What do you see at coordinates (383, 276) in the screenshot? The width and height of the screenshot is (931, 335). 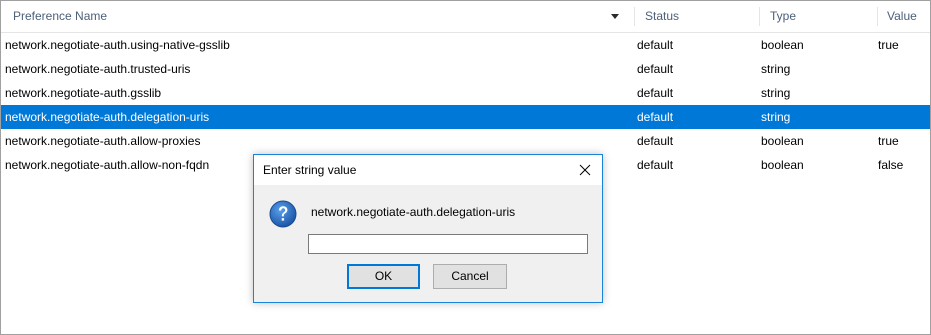 I see `ok-button: OK` at bounding box center [383, 276].